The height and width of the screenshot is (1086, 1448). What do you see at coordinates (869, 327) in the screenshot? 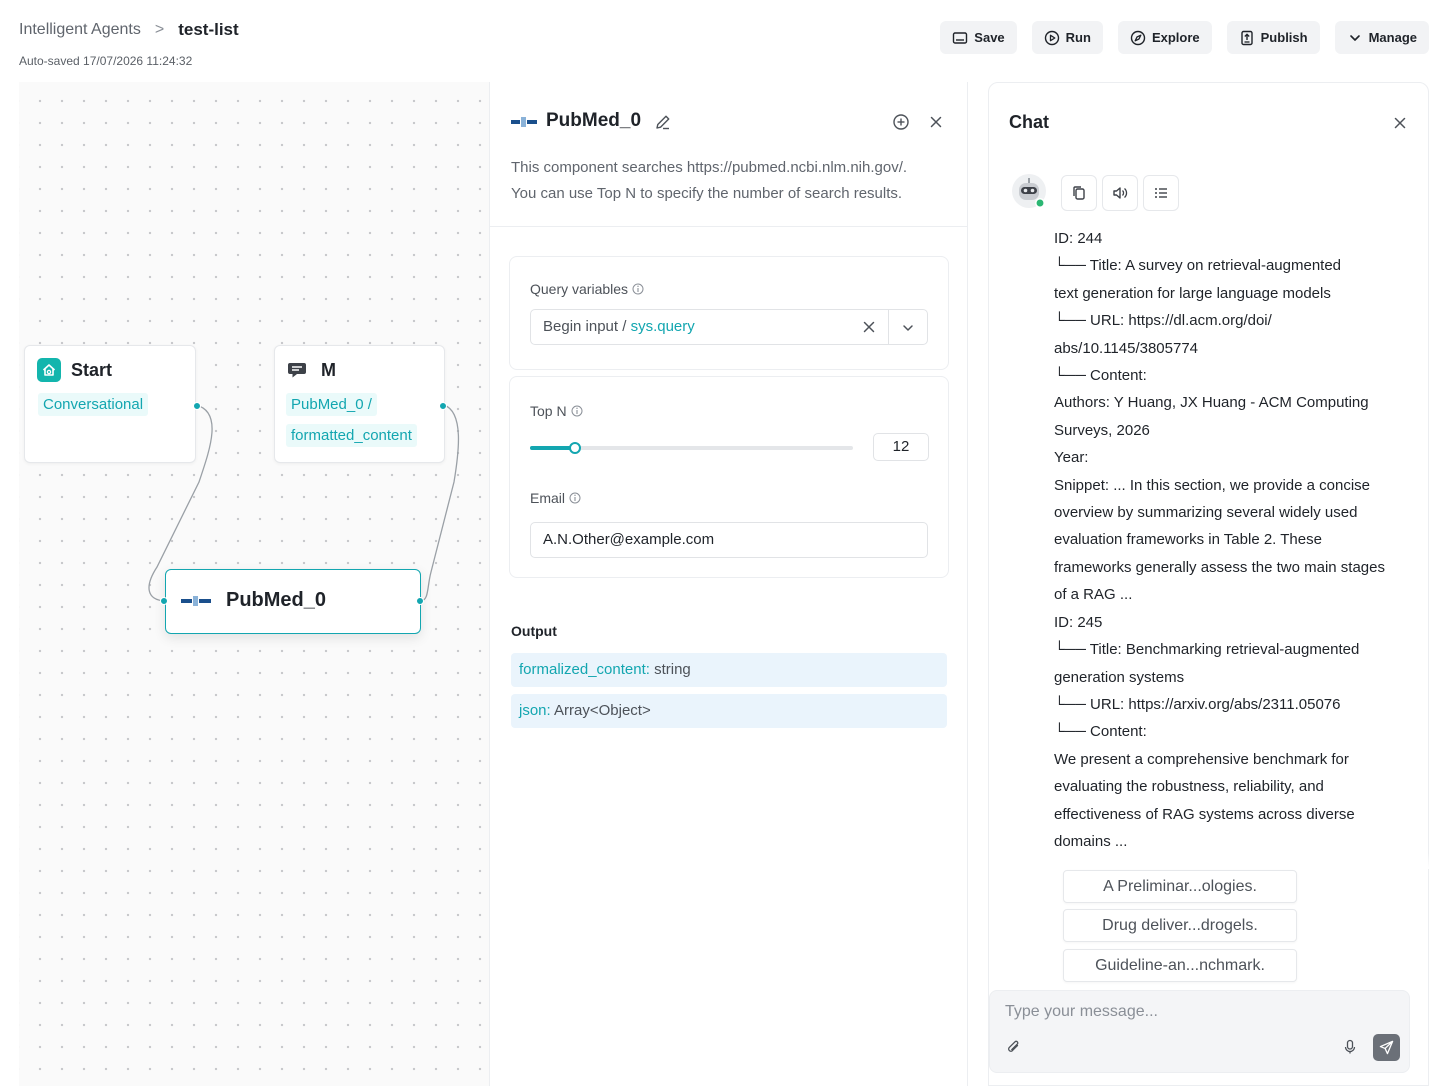
I see `clear-icon` at bounding box center [869, 327].